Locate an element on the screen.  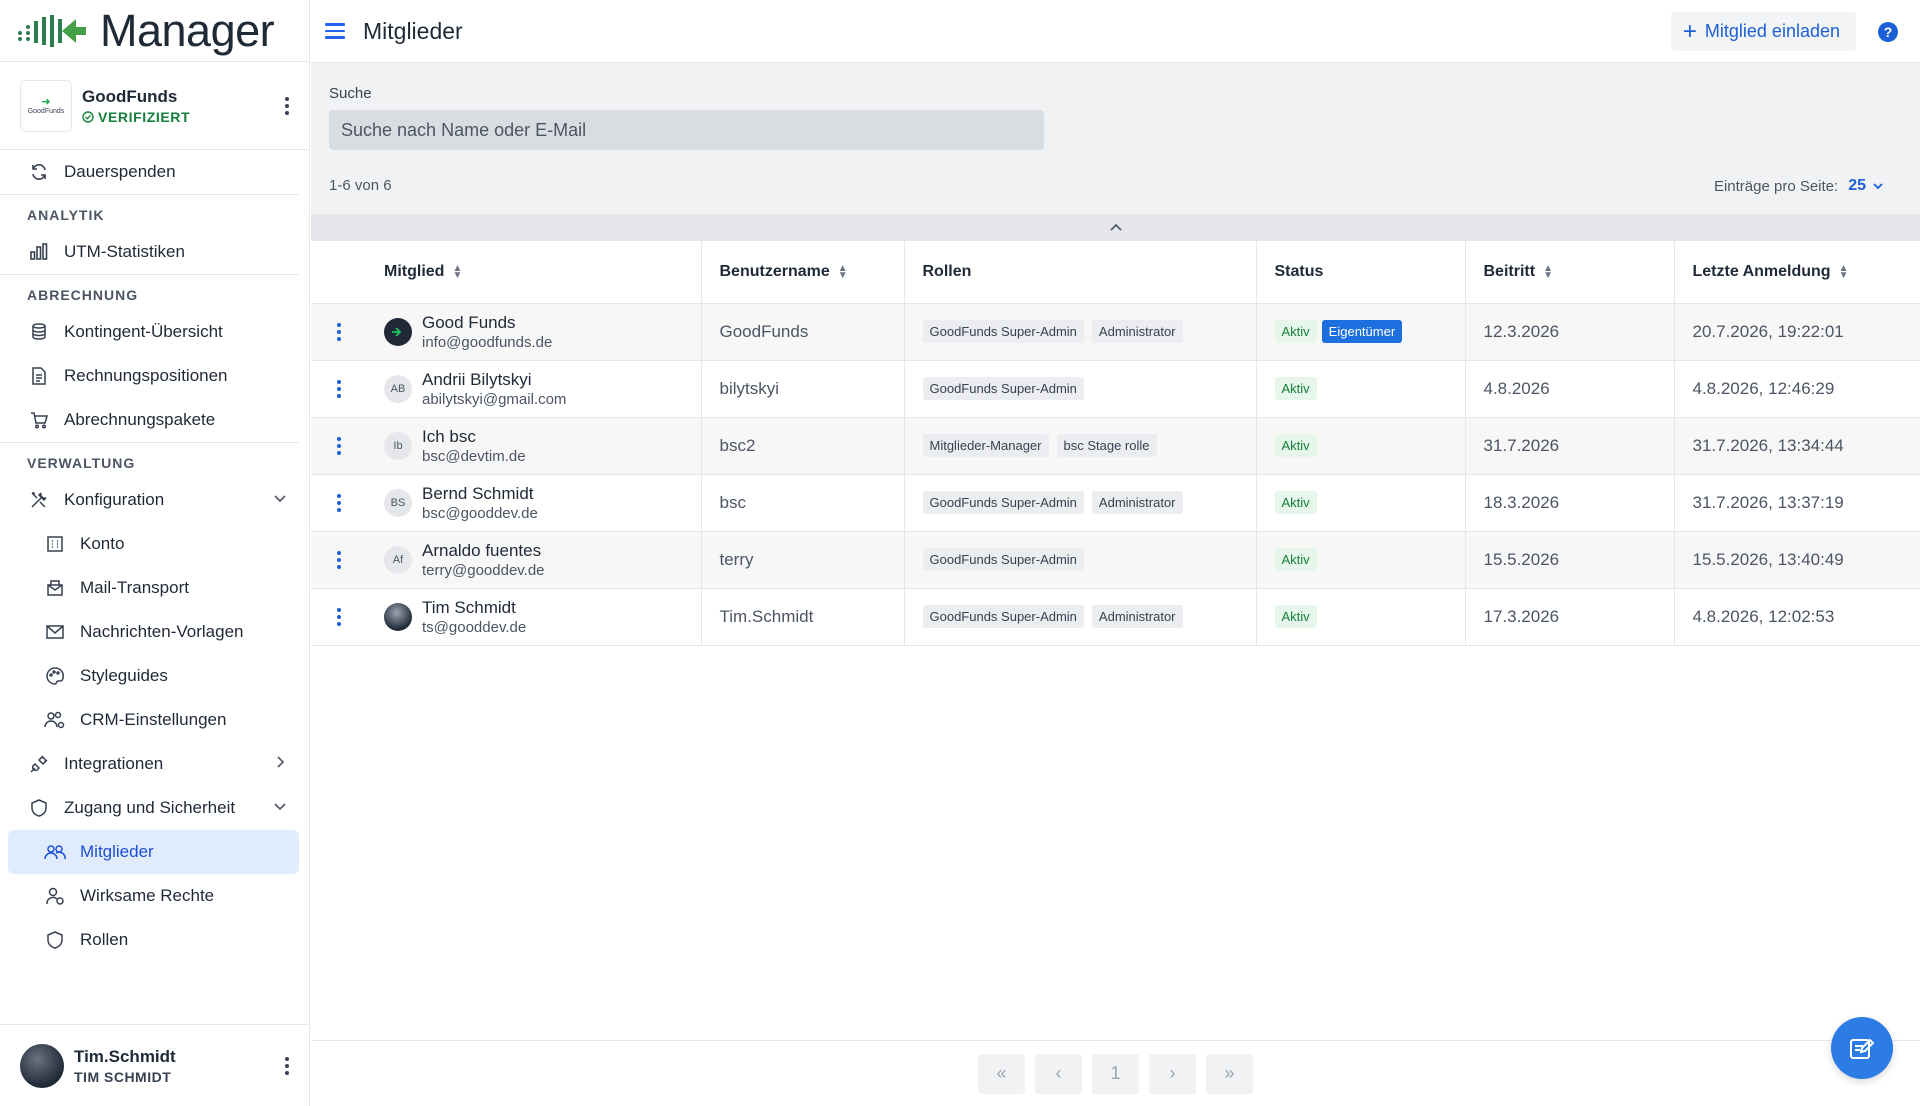
mailbox-icon is located at coordinates (55, 588).